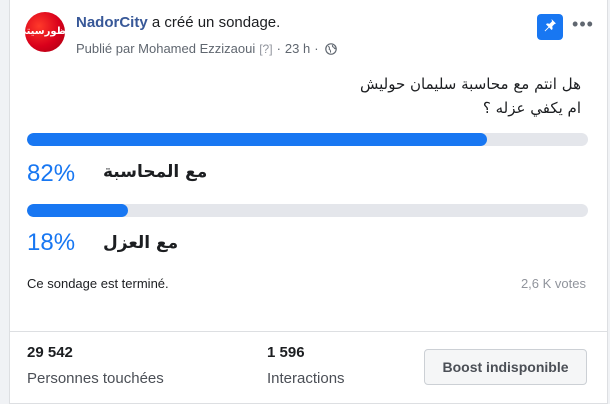 This screenshot has height=404, width=610. I want to click on published-by: Publié par Mohamed Ezzizaoui, so click(165, 48).